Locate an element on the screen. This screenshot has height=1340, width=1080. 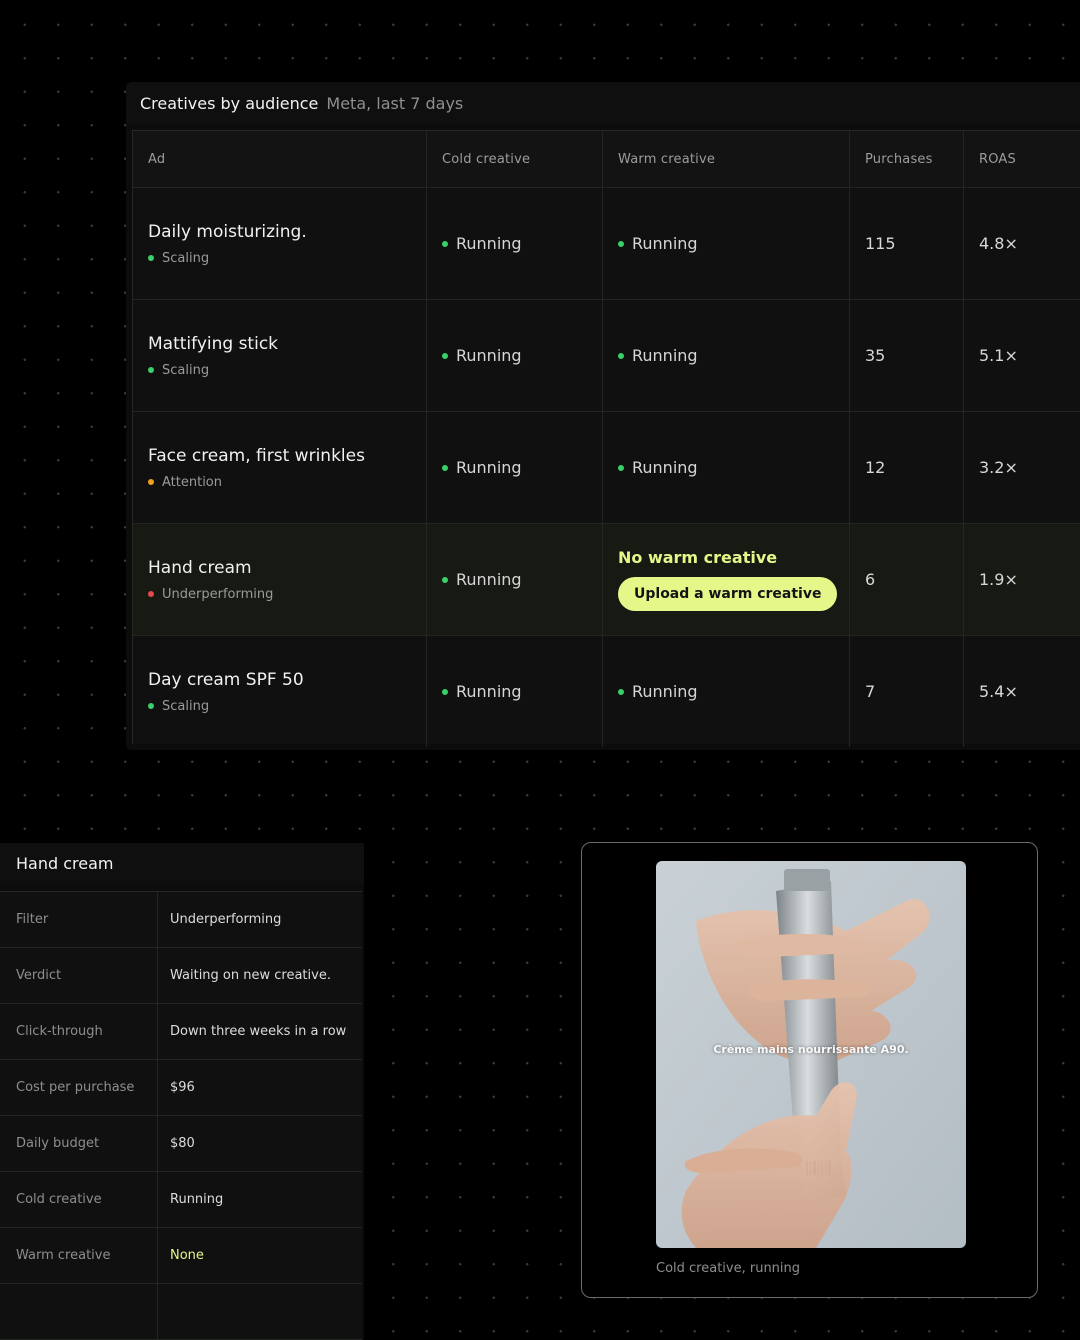
ad-cell: Mattifying stick Scaling is located at coordinates (280, 355).